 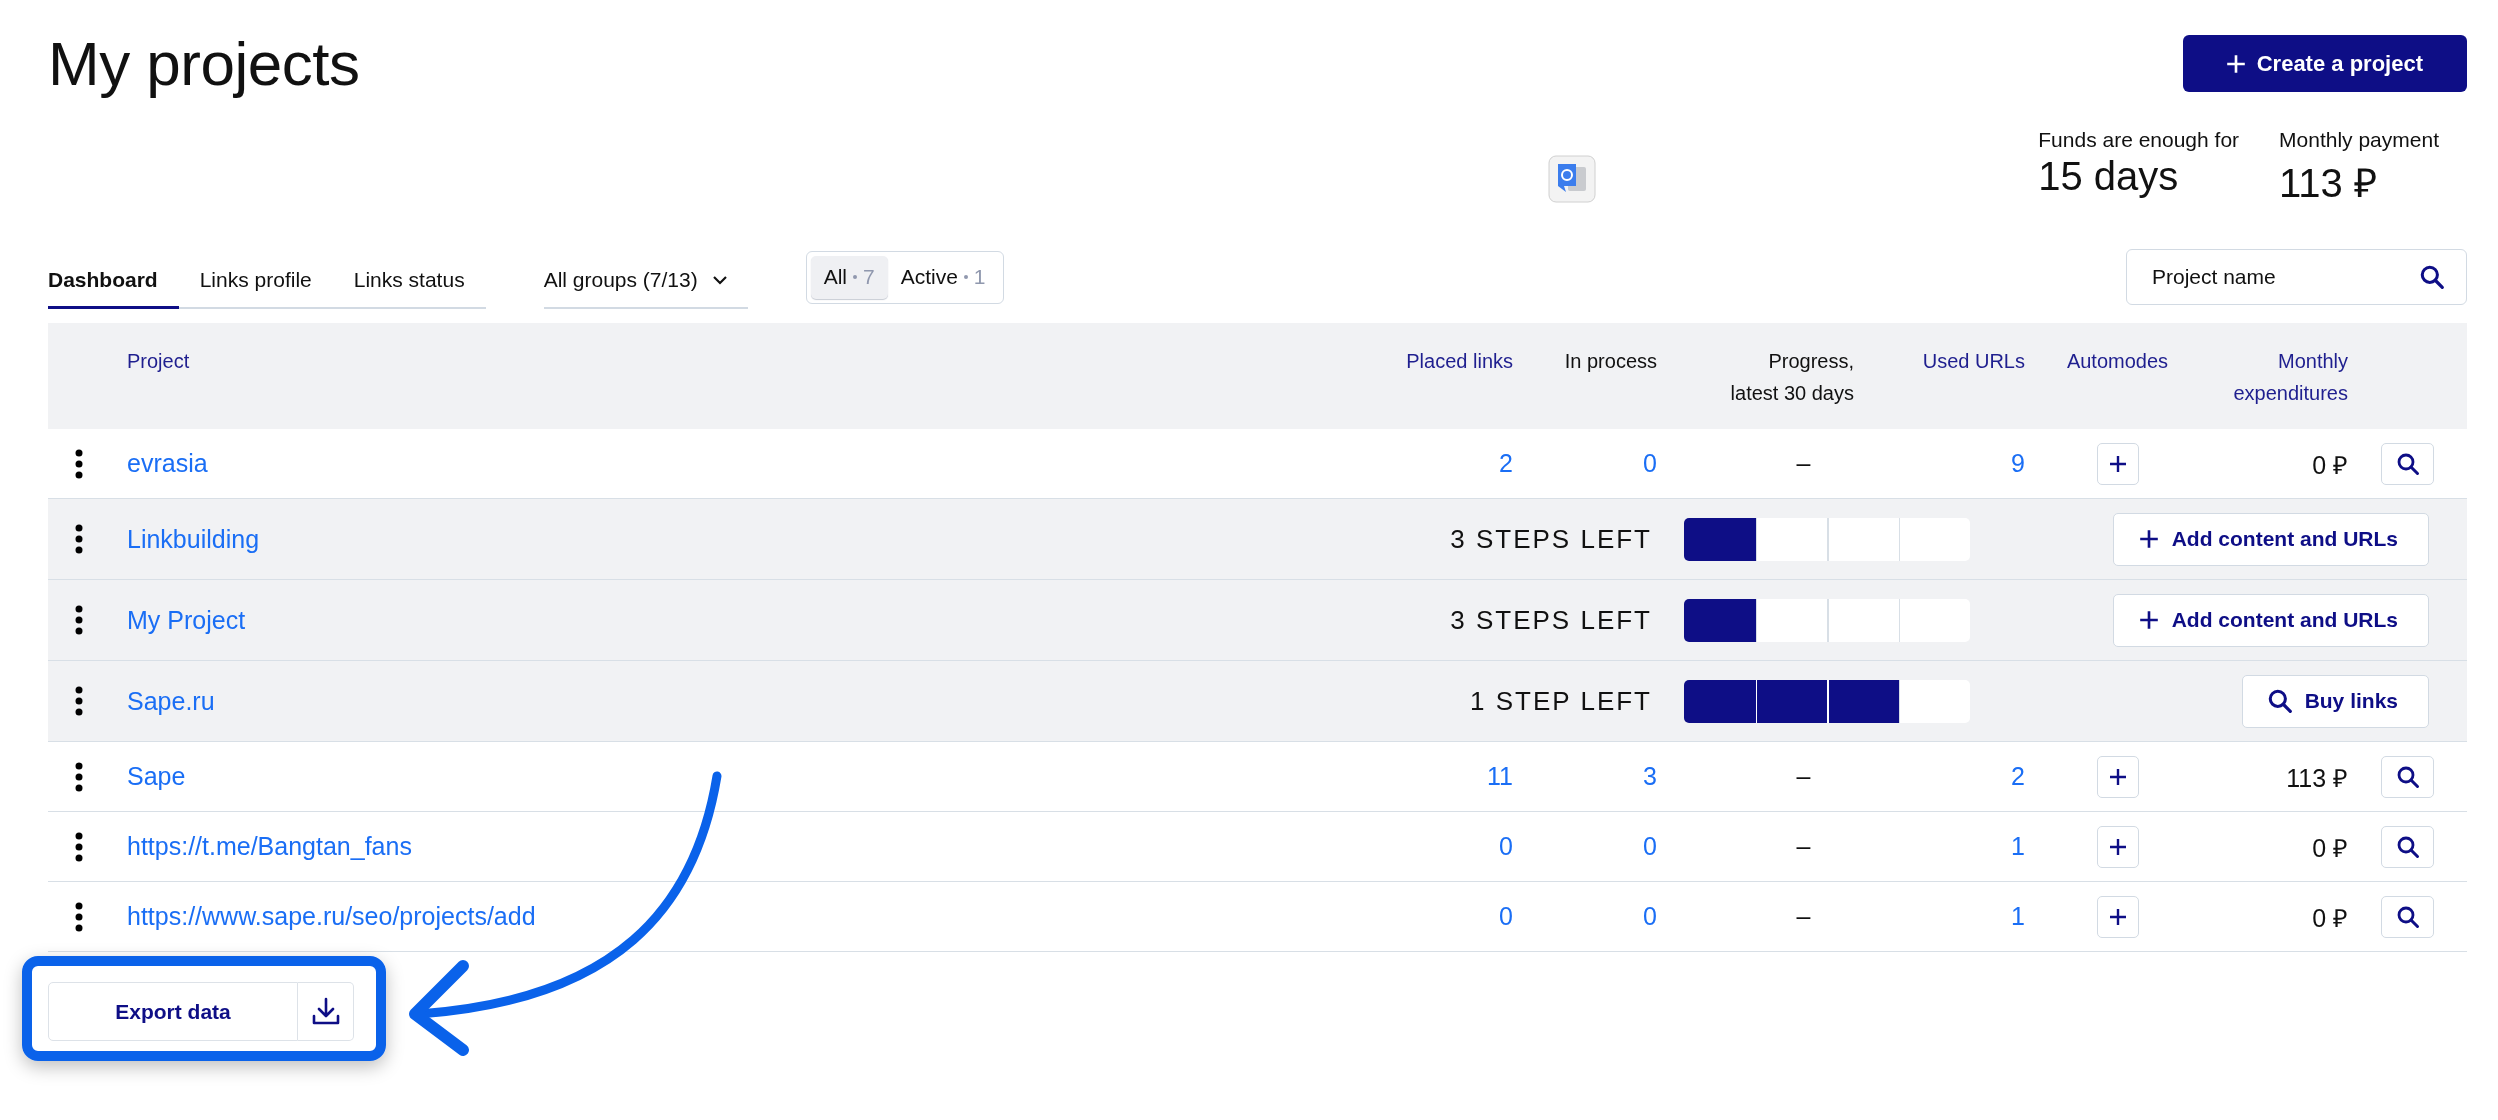 What do you see at coordinates (731, 387) in the screenshot?
I see `column-header: Project` at bounding box center [731, 387].